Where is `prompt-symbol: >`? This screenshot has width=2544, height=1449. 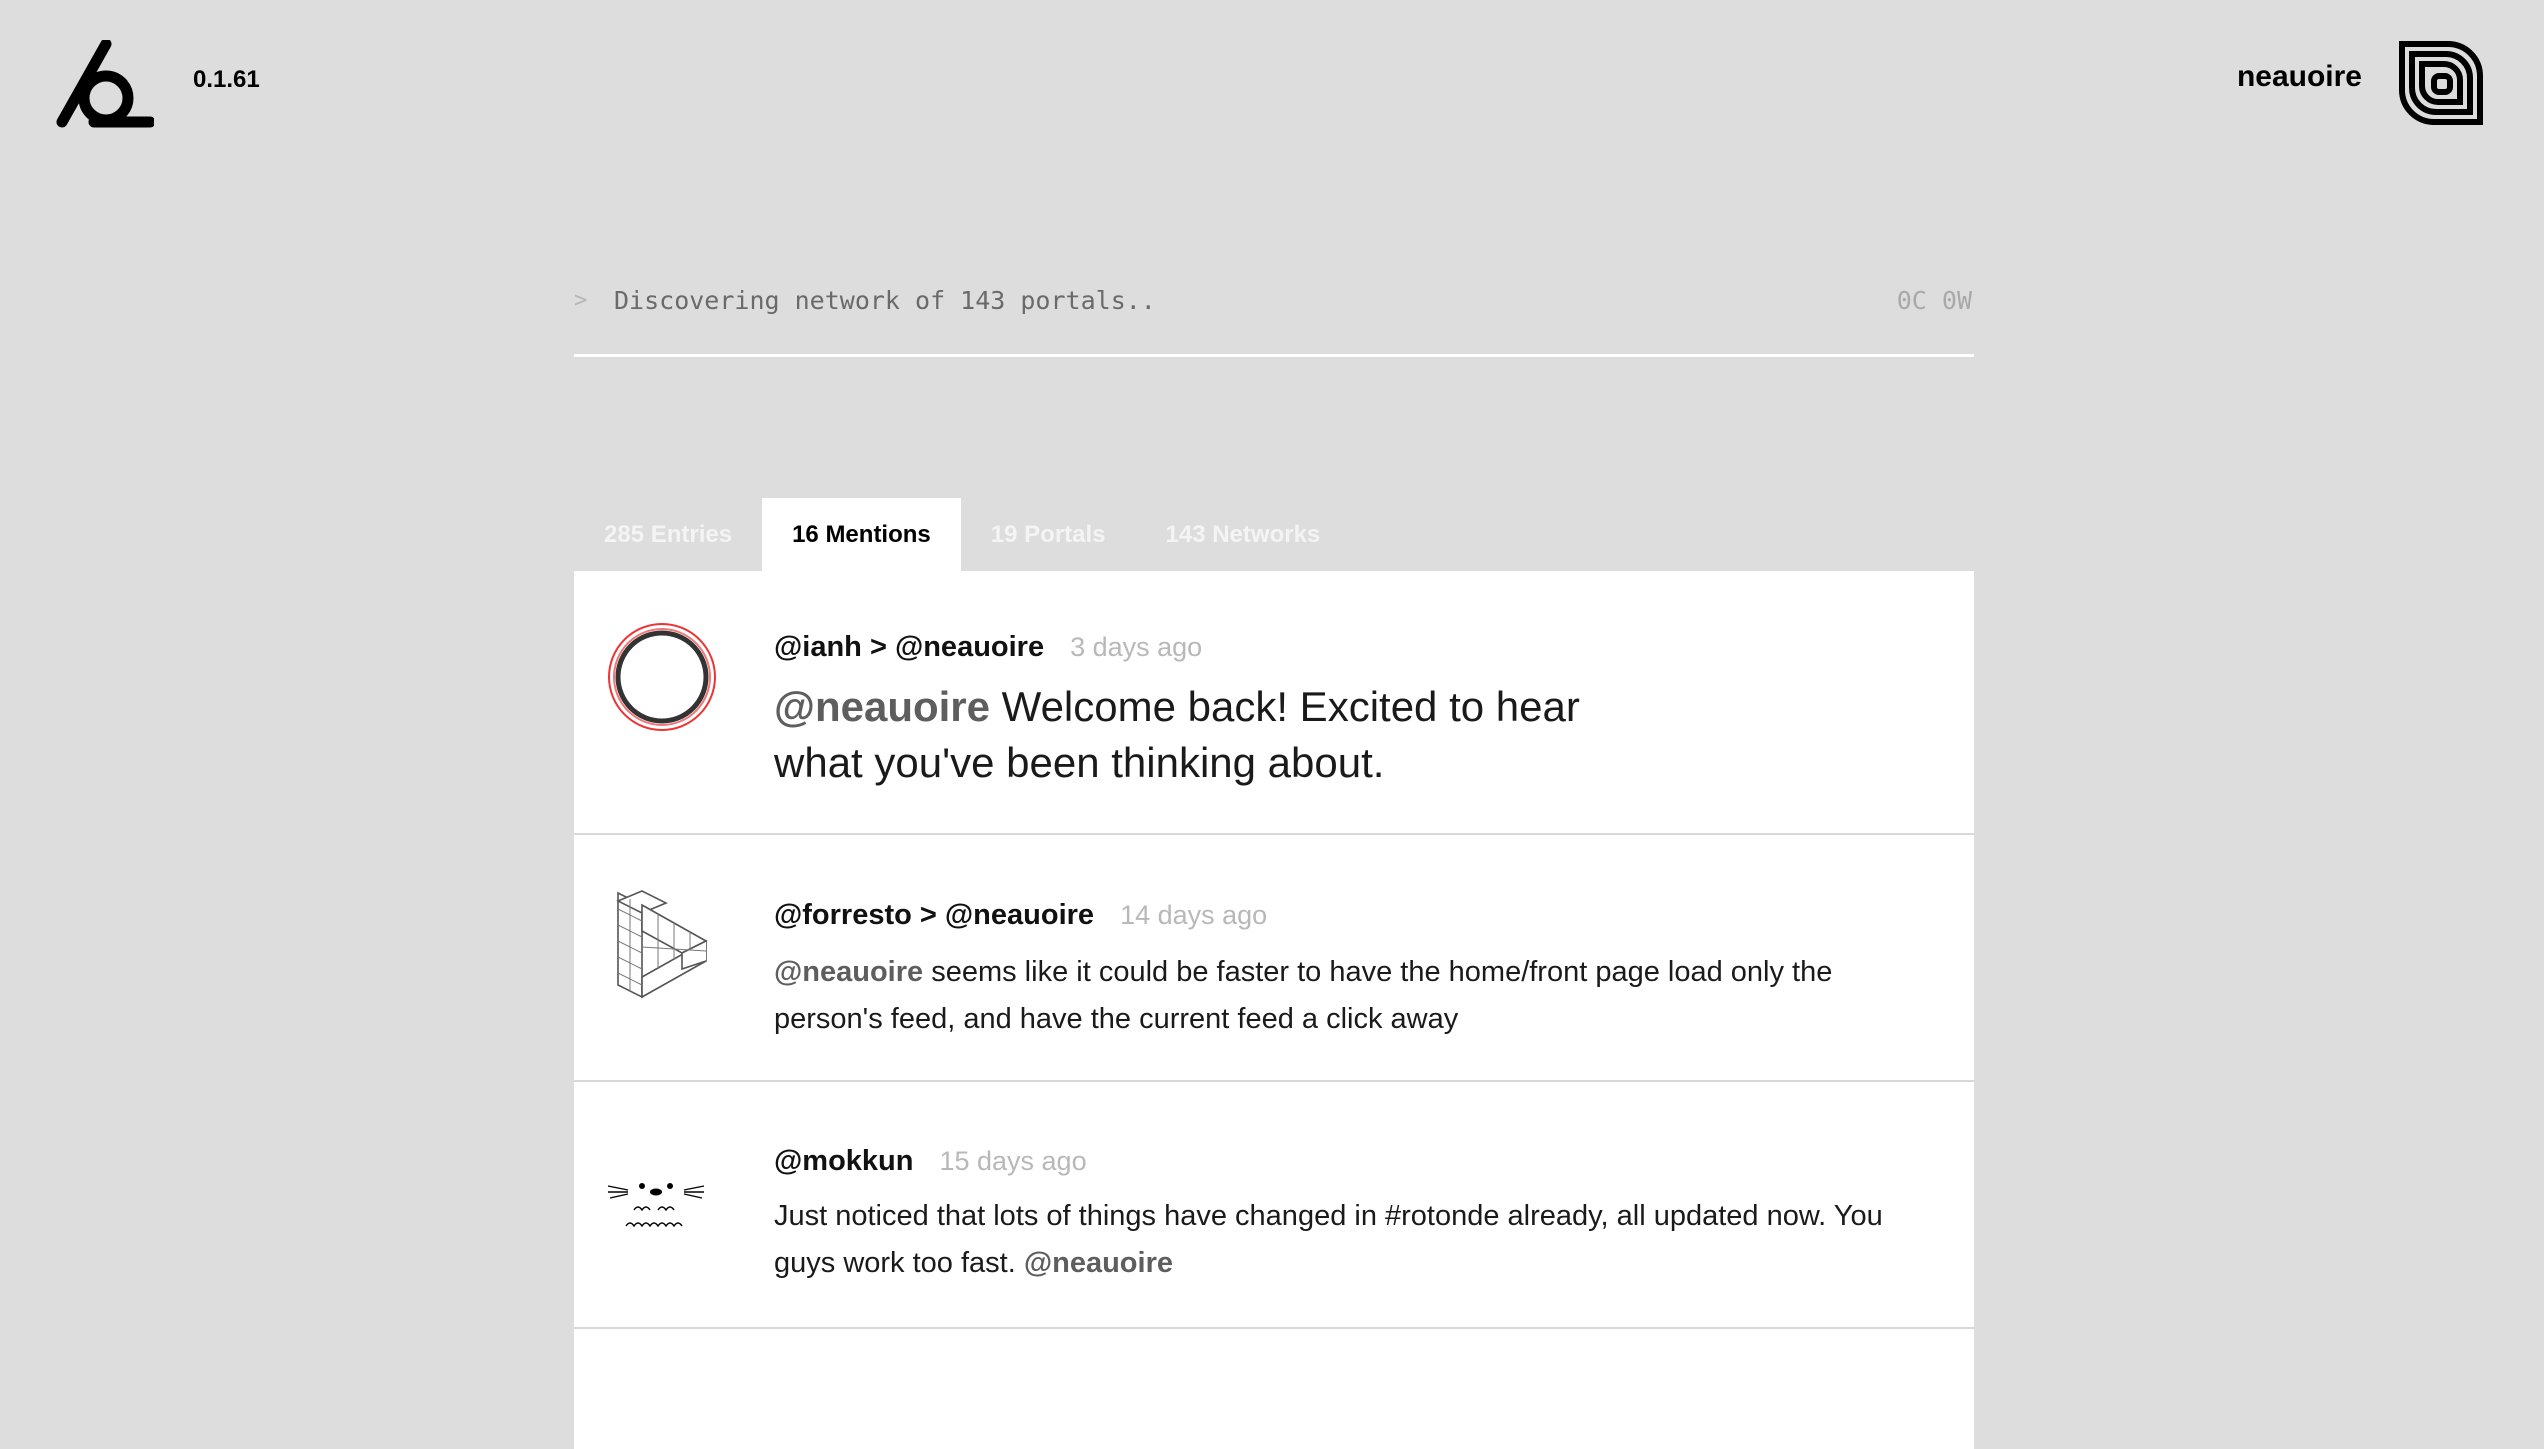 prompt-symbol: > is located at coordinates (581, 300).